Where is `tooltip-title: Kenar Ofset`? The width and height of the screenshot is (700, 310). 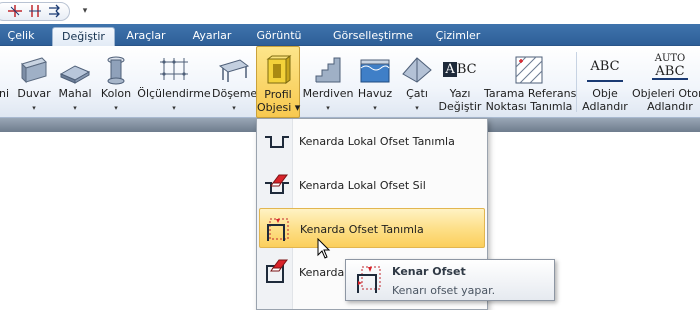 tooltip-title: Kenar Ofset is located at coordinates (429, 271).